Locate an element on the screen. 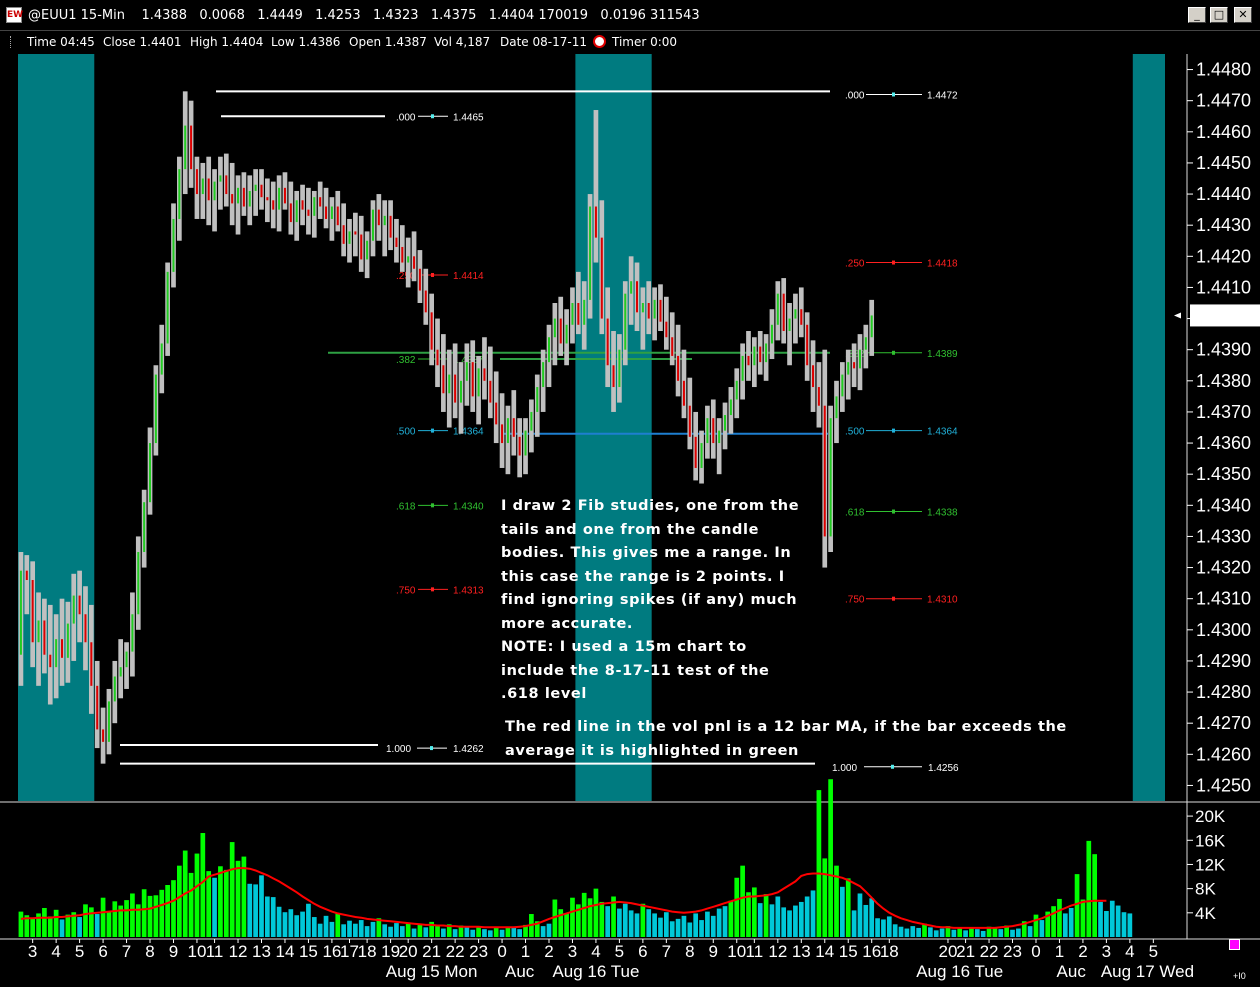  y-tick-label-11: 1.4360 is located at coordinates (1223, 443).